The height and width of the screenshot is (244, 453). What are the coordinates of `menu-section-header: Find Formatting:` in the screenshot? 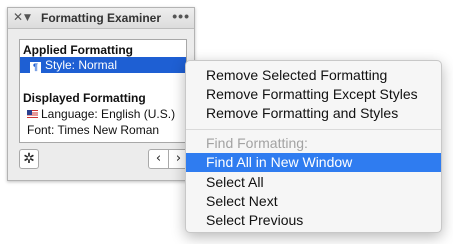 It's located at (257, 143).